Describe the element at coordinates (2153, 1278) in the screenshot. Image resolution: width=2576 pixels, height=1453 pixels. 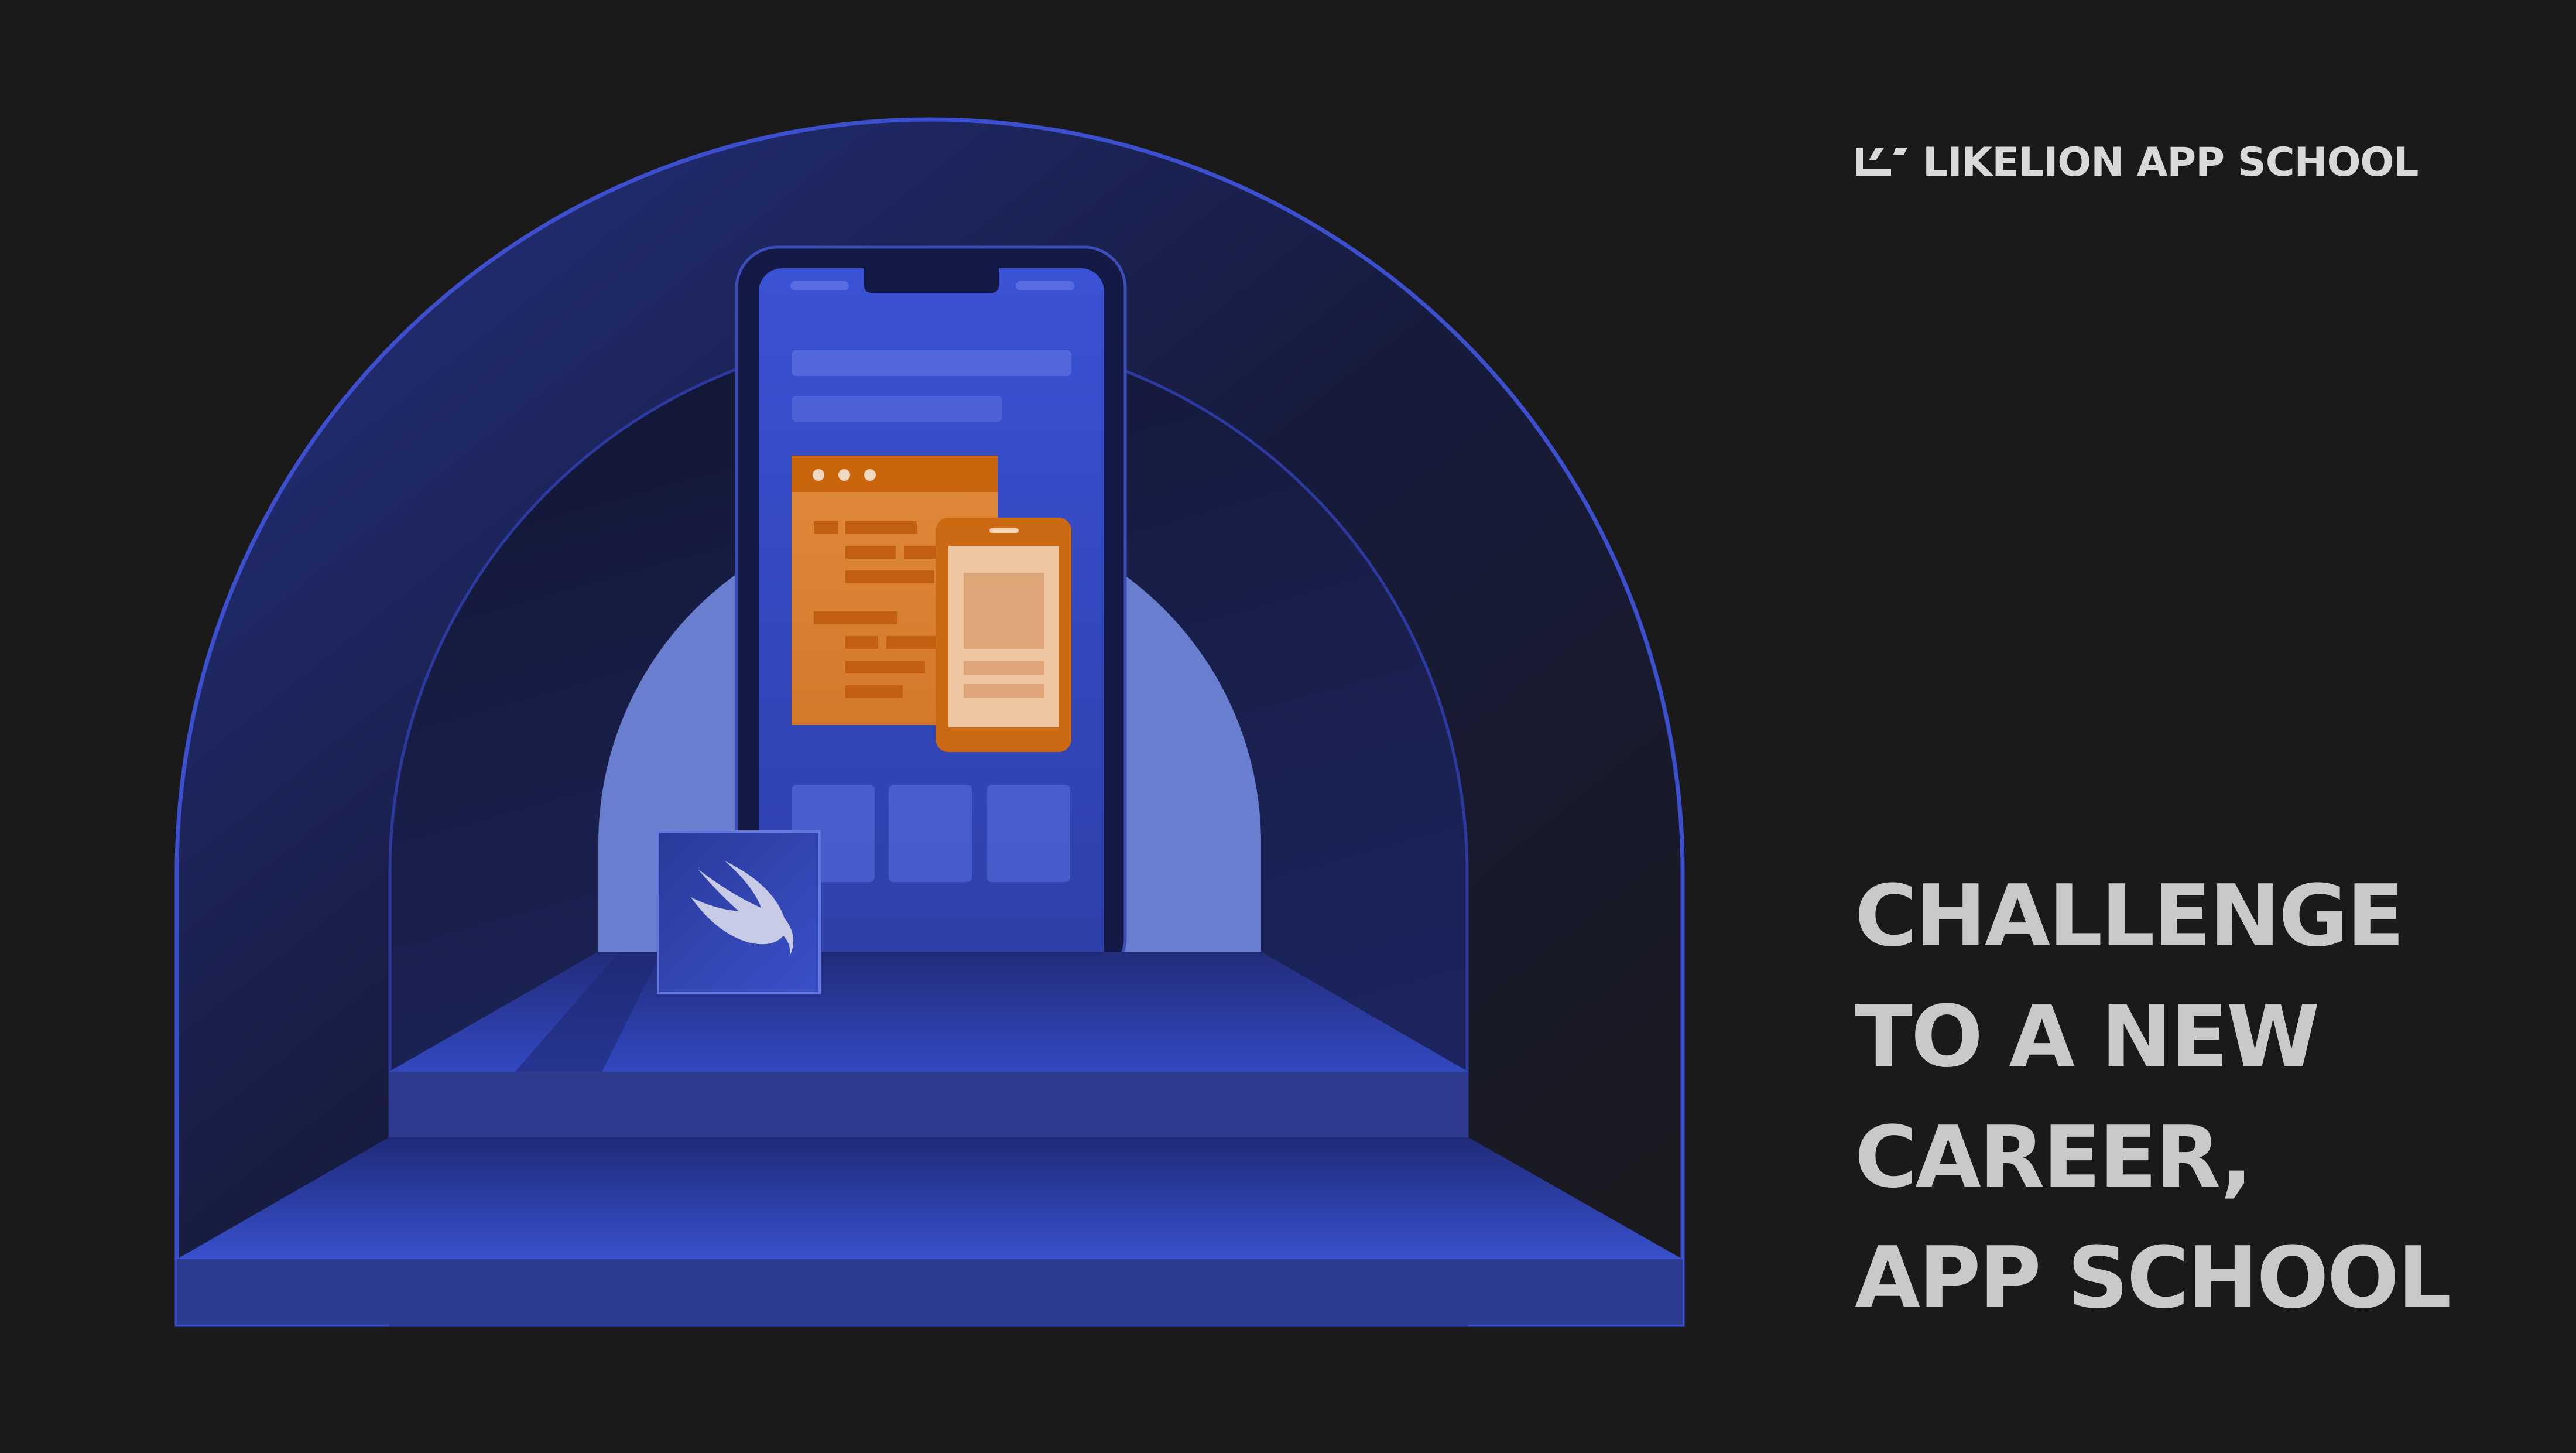
I see `headline-line-4: APP SCHOOL` at that location.